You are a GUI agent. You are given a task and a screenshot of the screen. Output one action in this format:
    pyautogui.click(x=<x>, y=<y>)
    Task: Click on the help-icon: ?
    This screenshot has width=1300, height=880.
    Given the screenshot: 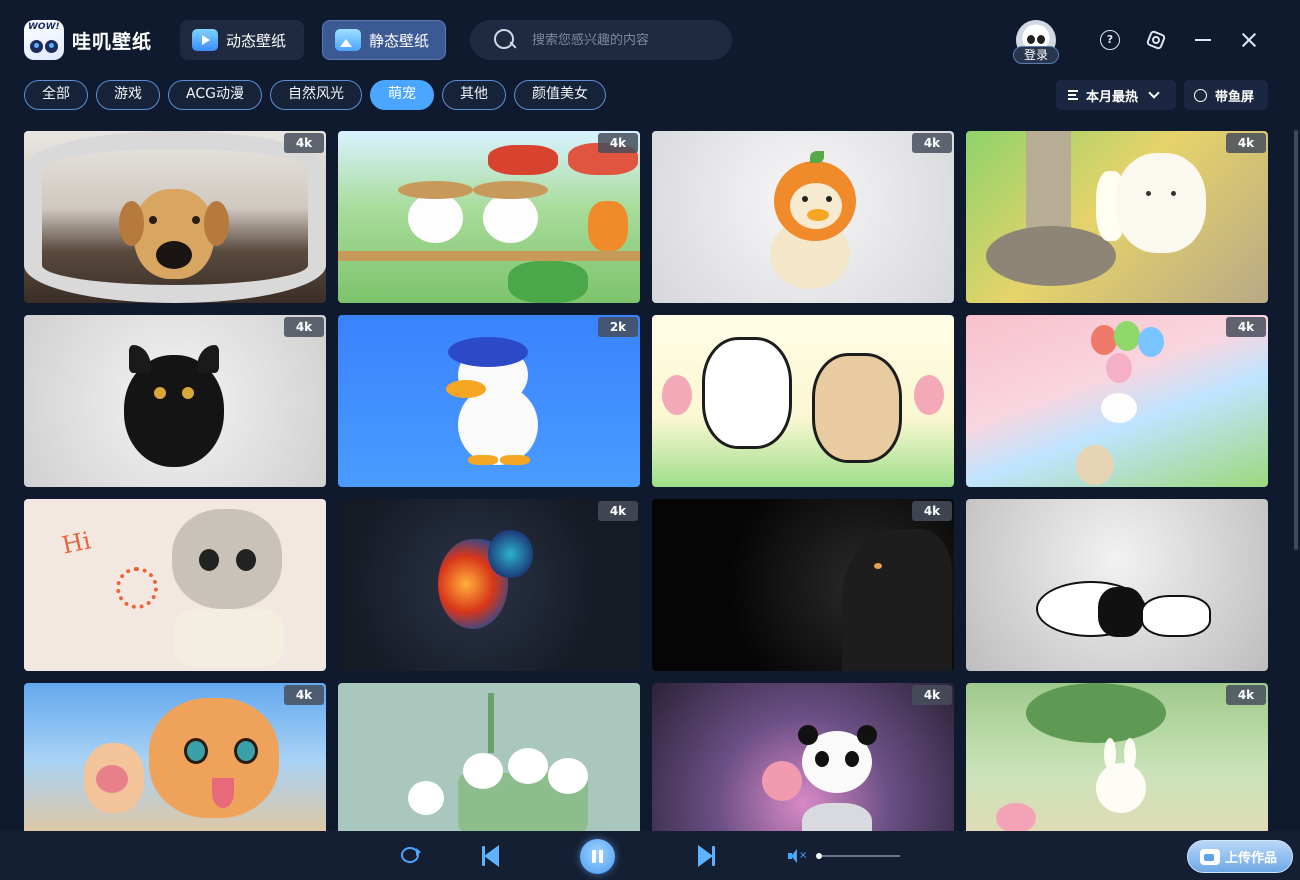 What is the action you would take?
    pyautogui.click(x=1110, y=40)
    